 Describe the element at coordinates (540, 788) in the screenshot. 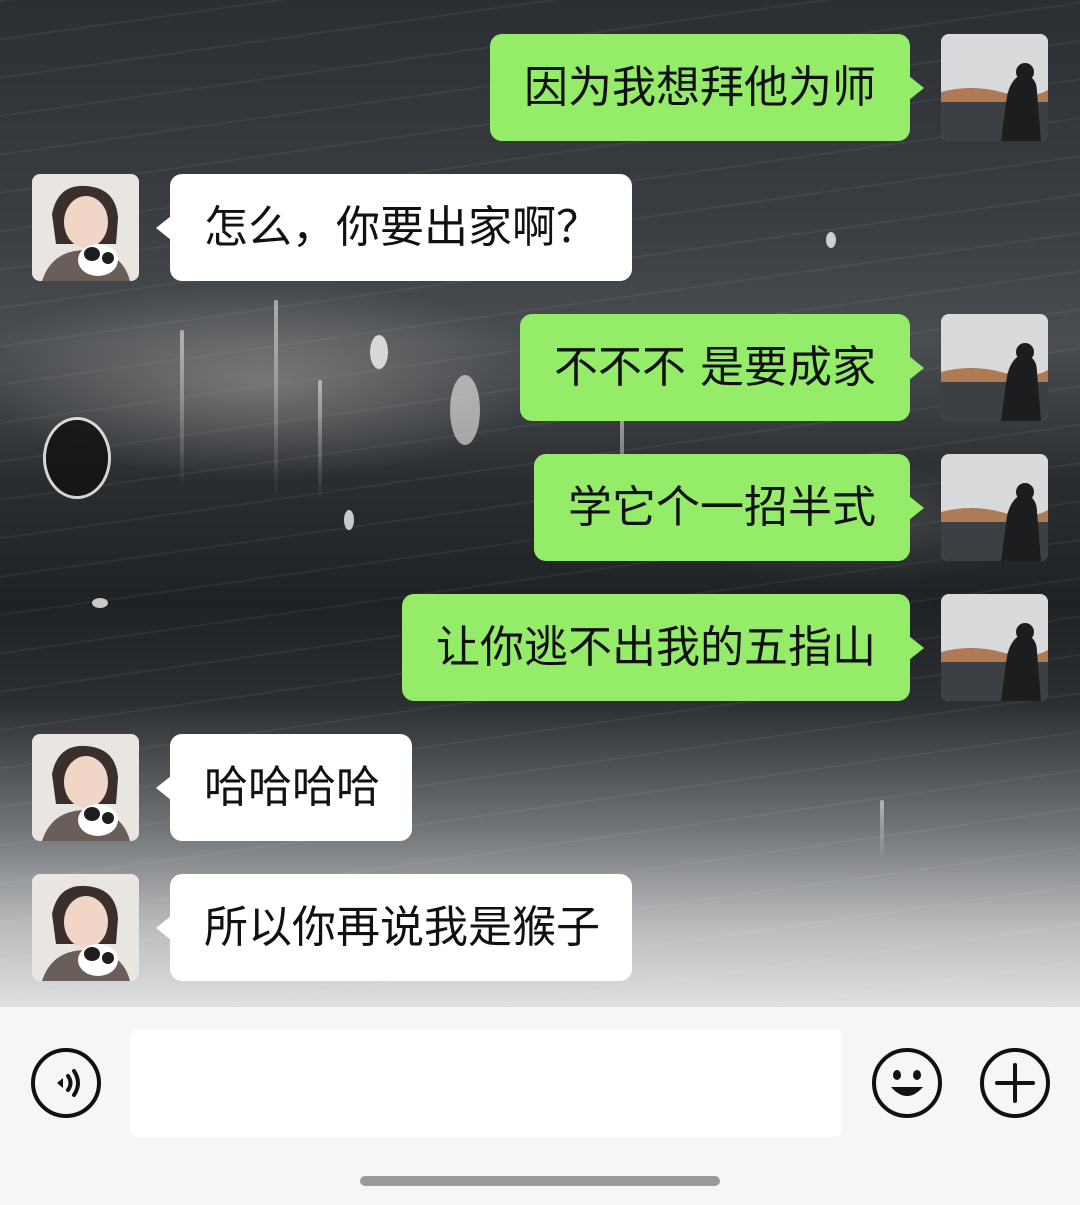

I see `message-row-received: 哈哈哈哈` at that location.